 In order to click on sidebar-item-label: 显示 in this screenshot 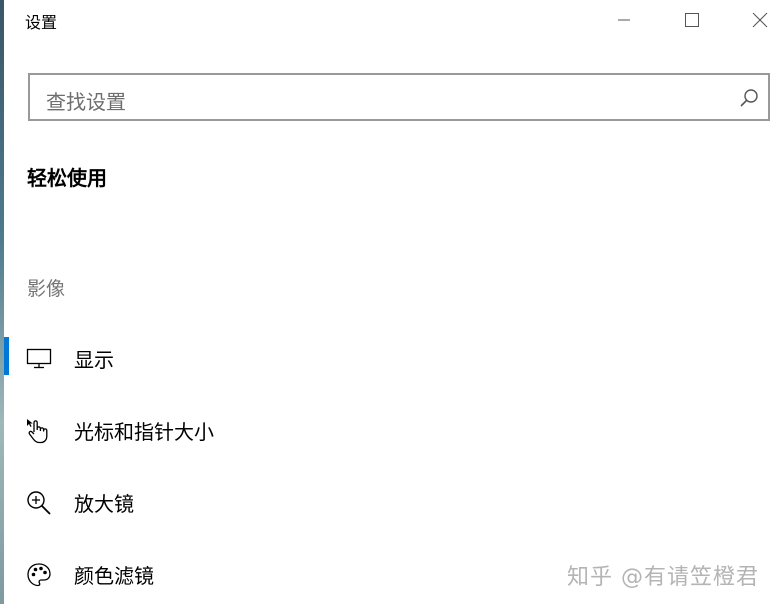, I will do `click(94, 360)`.